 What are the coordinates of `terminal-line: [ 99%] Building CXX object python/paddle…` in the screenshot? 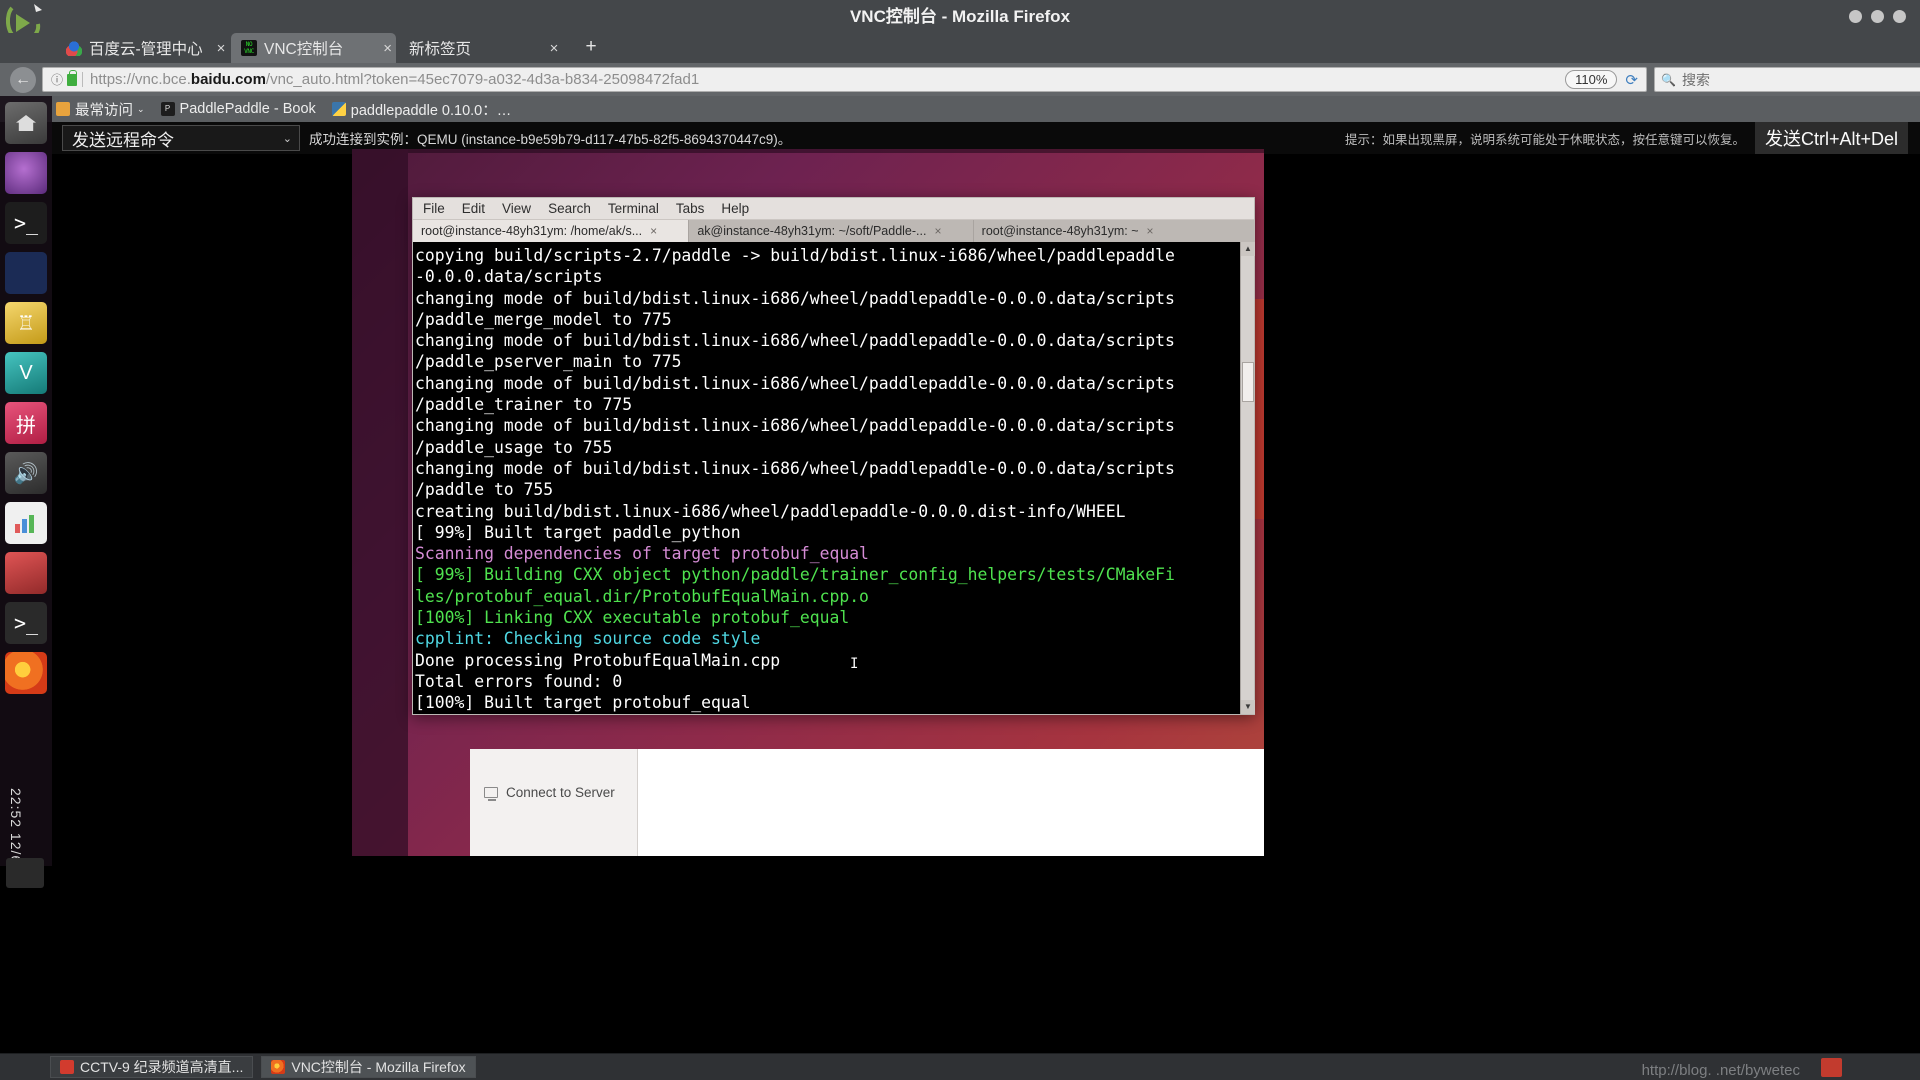 It's located at (795, 575).